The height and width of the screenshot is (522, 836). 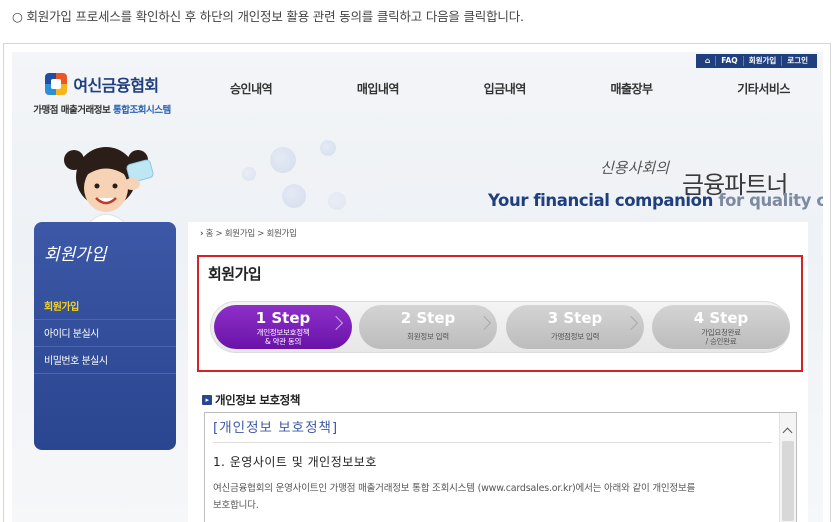 What do you see at coordinates (295, 462) in the screenshot?
I see `policy-subheading: 1. 운영사이트 및 개인정보보호` at bounding box center [295, 462].